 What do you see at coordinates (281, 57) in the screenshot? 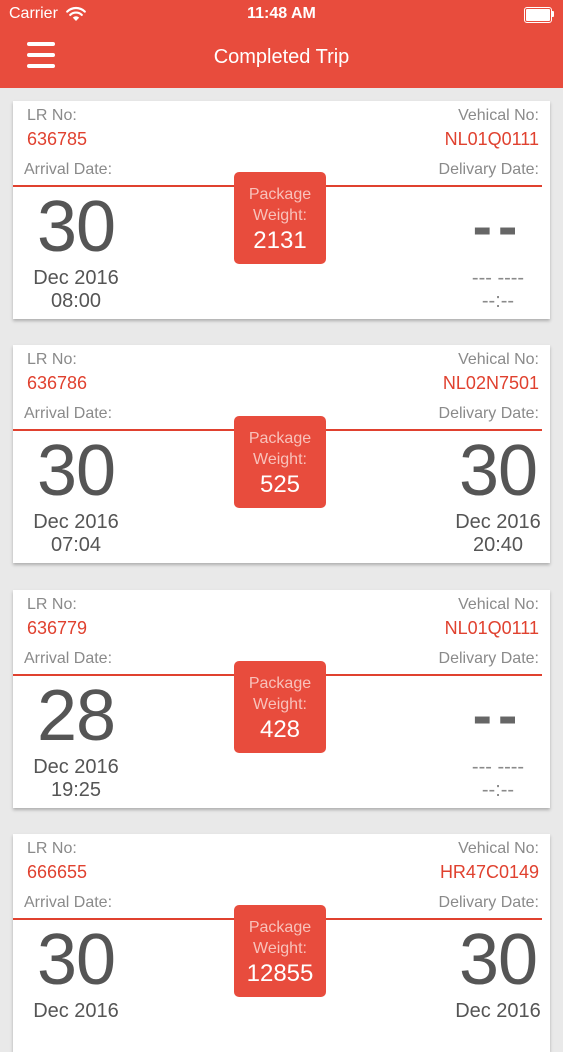
I see `page-title: Completed Trip` at bounding box center [281, 57].